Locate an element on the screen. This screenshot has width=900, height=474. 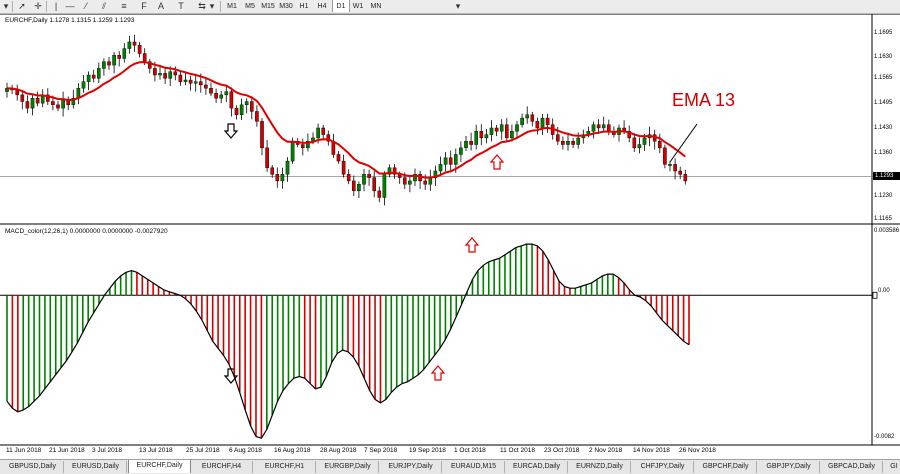
tab-eurchf-h1: EURCHF,H1 is located at coordinates (285, 467).